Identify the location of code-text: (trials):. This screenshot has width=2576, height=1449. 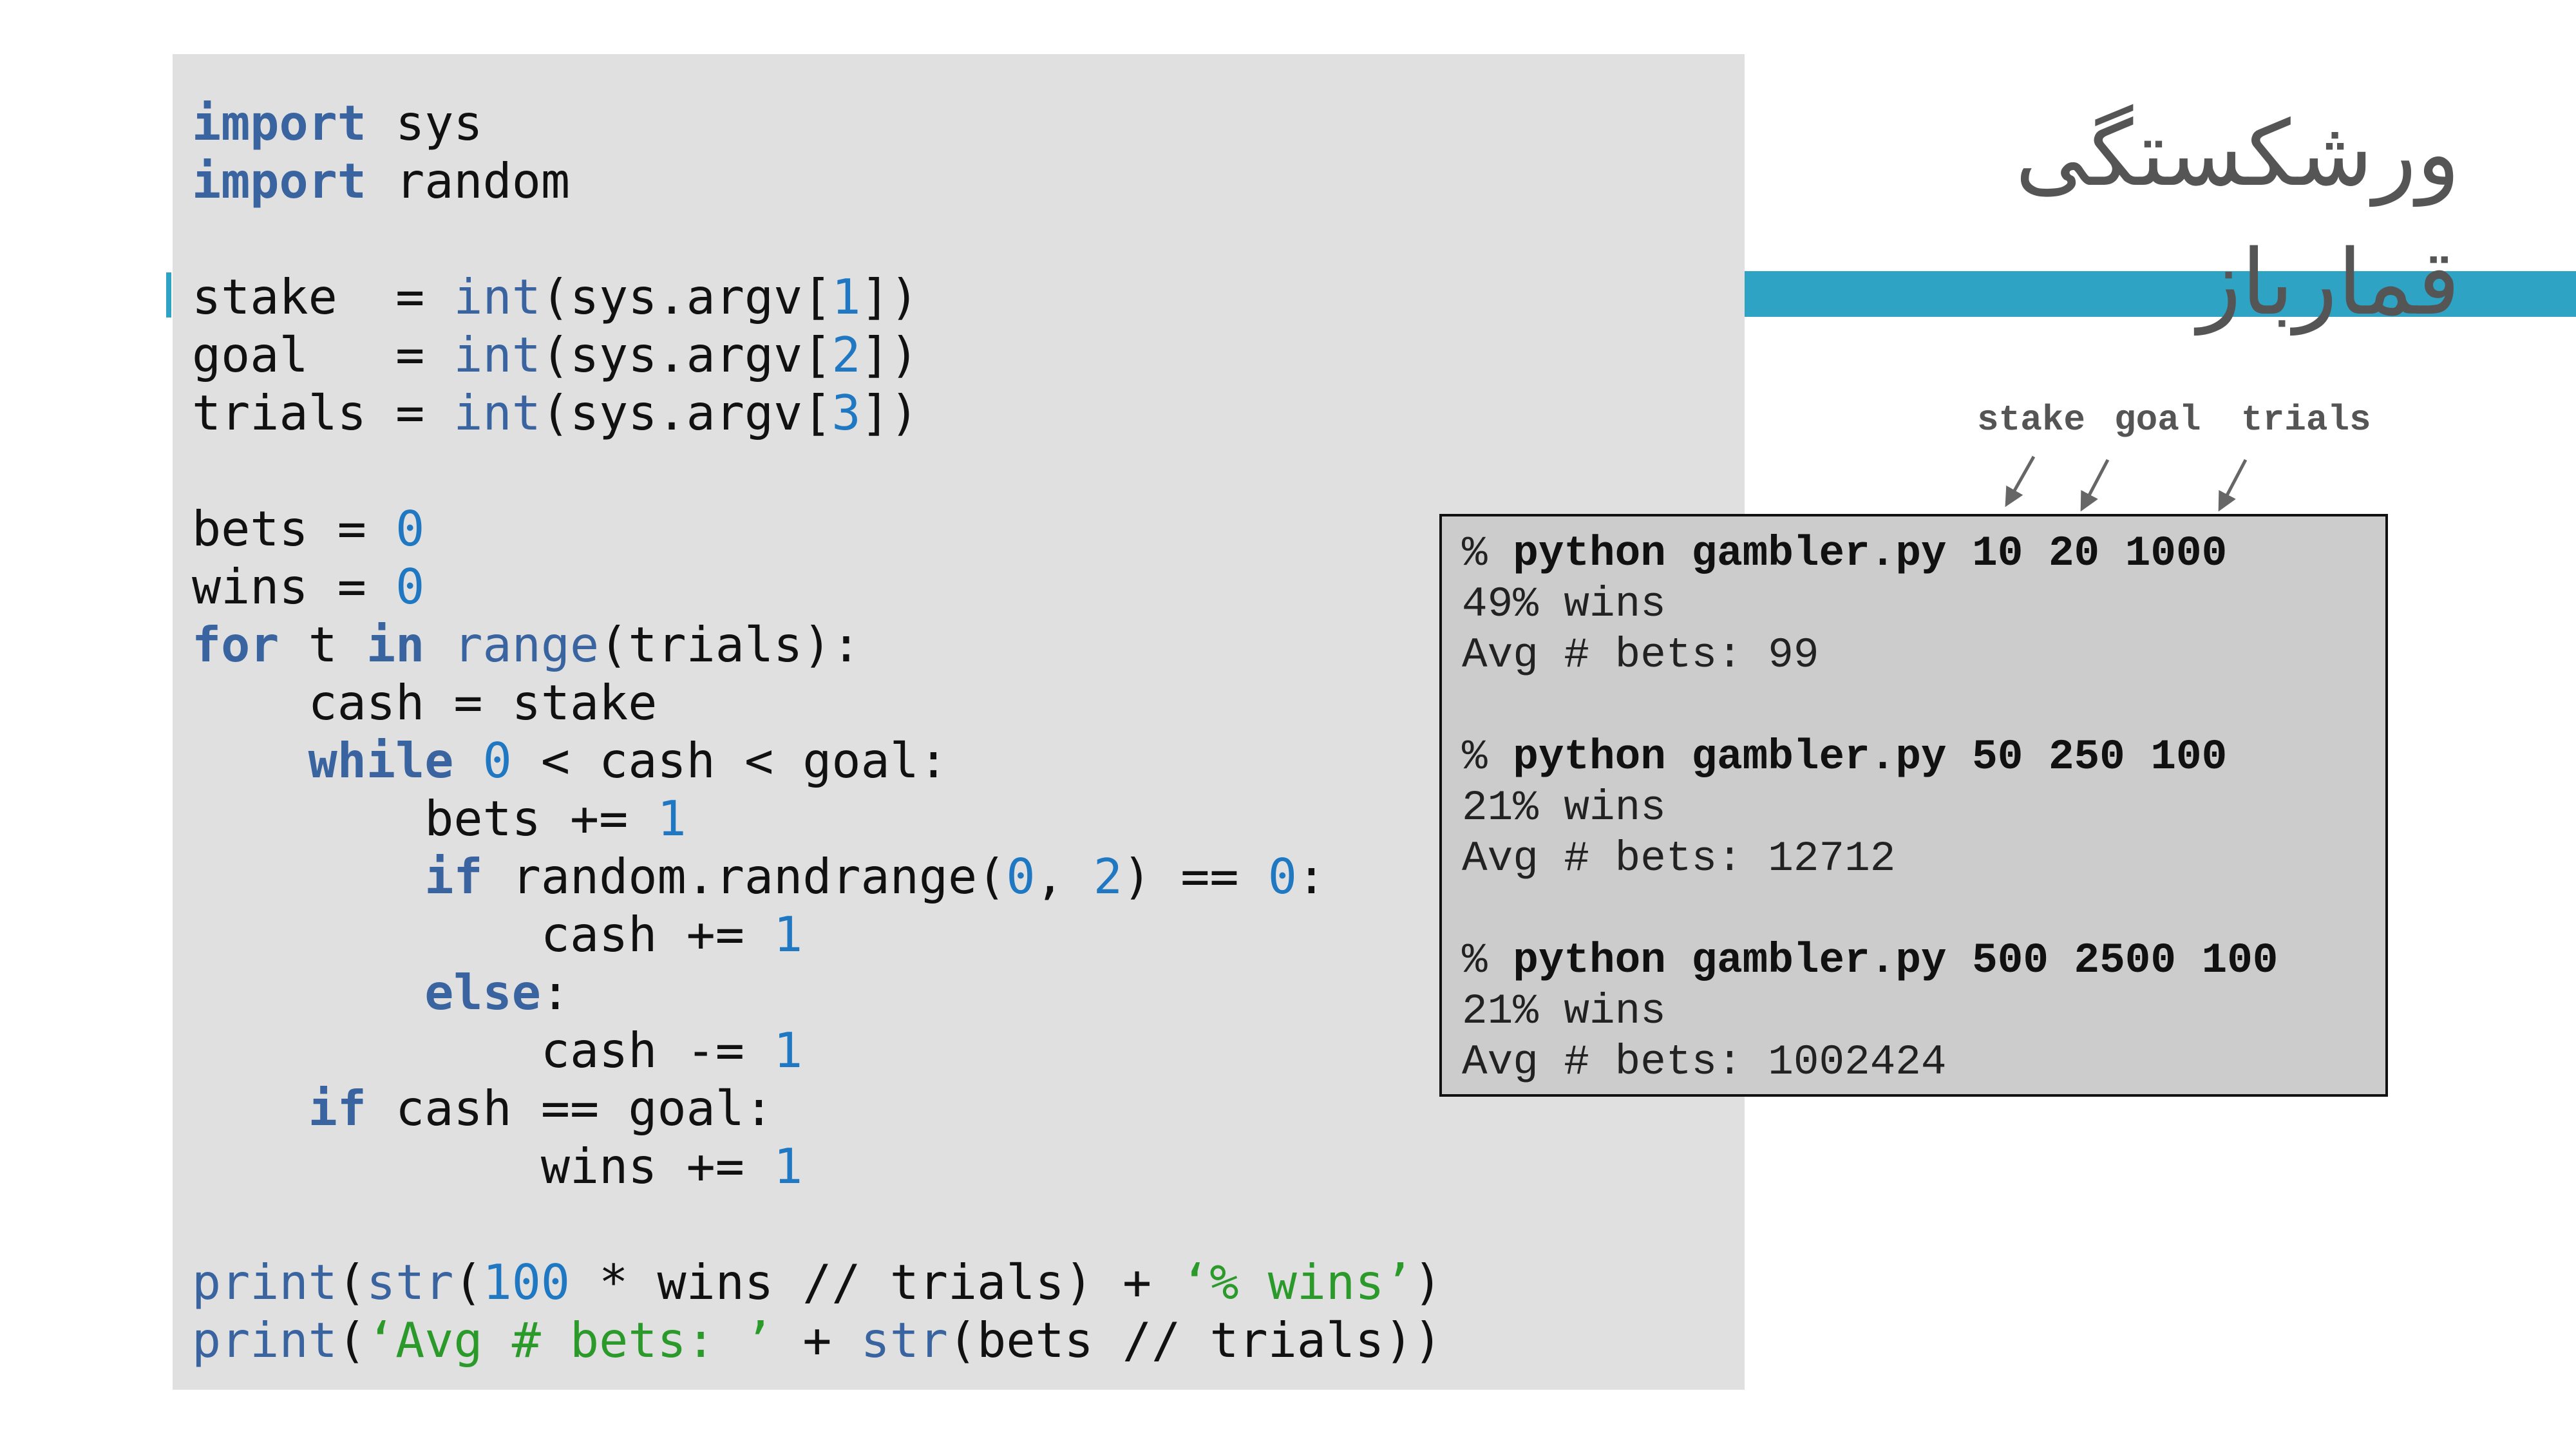
(730, 644).